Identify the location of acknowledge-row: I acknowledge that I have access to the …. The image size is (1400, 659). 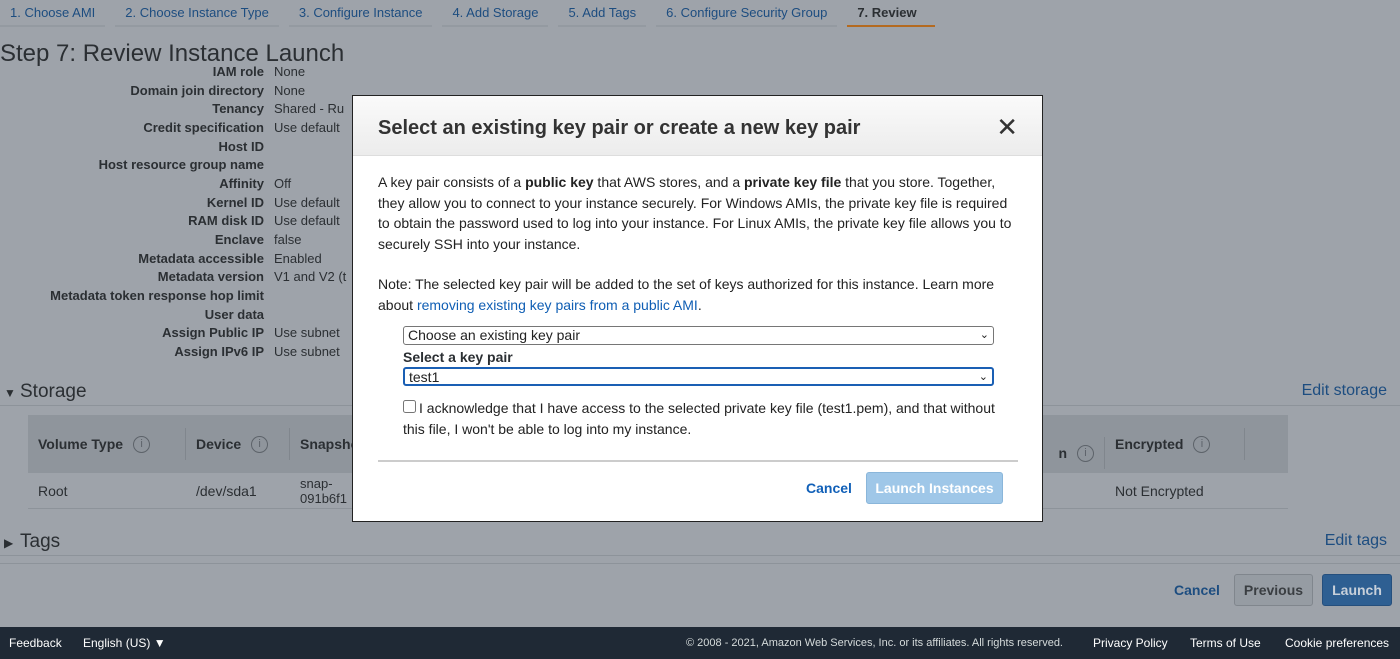
(703, 419).